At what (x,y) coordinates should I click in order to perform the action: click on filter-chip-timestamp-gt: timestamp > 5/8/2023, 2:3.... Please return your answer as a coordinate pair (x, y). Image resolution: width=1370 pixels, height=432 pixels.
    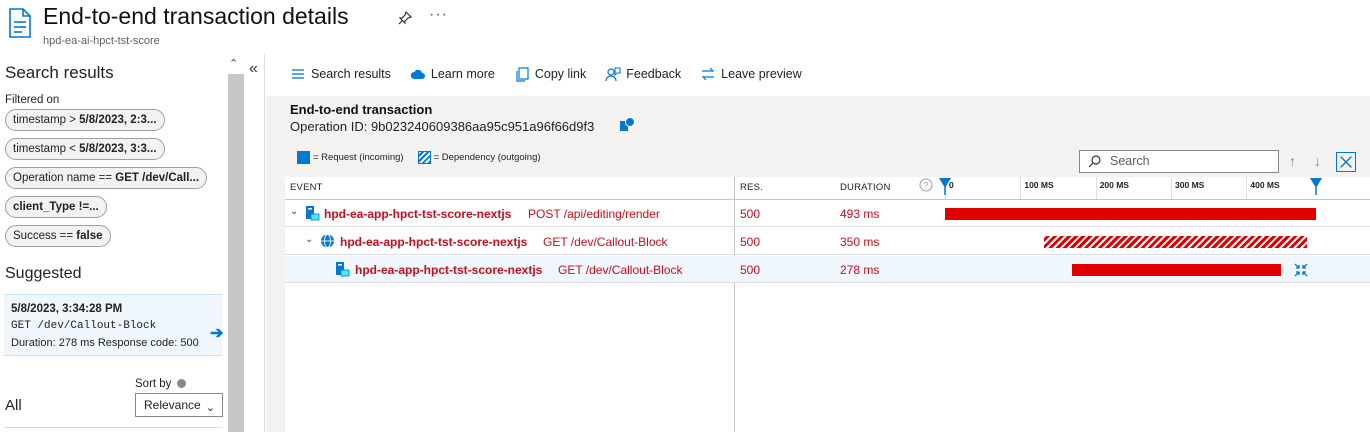
    Looking at the image, I should click on (85, 120).